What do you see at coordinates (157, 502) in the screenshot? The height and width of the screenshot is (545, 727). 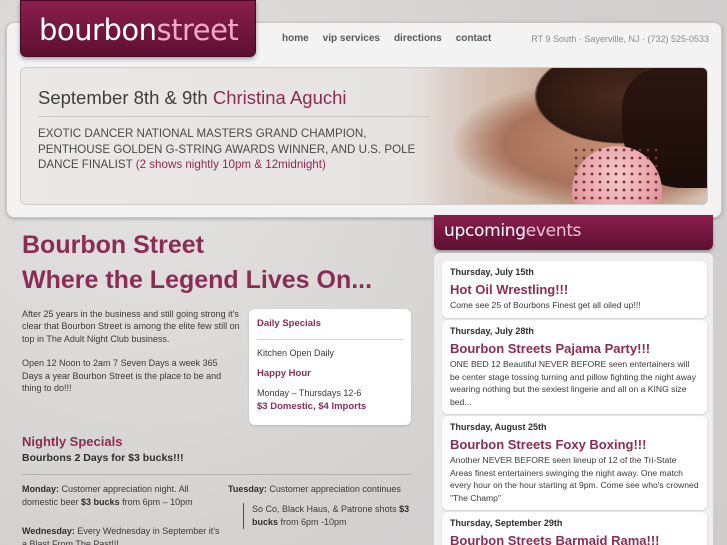 I see `monday-time: from 6pm – 10pm` at bounding box center [157, 502].